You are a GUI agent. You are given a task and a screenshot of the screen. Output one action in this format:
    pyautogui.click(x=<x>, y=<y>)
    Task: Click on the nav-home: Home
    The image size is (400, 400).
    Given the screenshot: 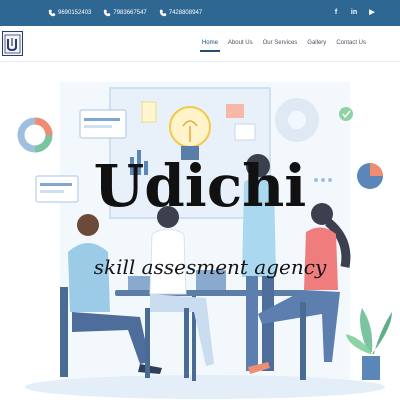 What is the action you would take?
    pyautogui.click(x=209, y=46)
    